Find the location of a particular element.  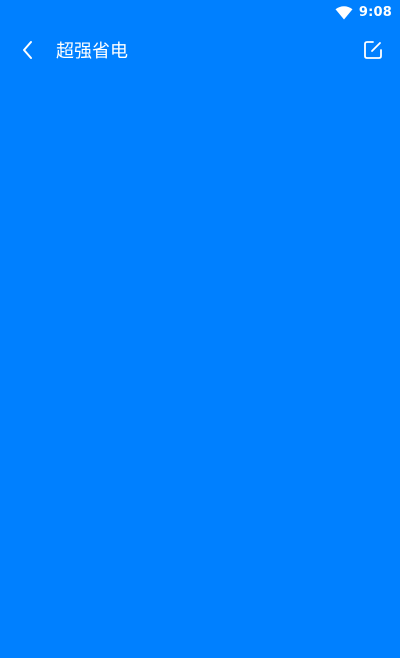

status-bar: 9:08 is located at coordinates (200, 12).